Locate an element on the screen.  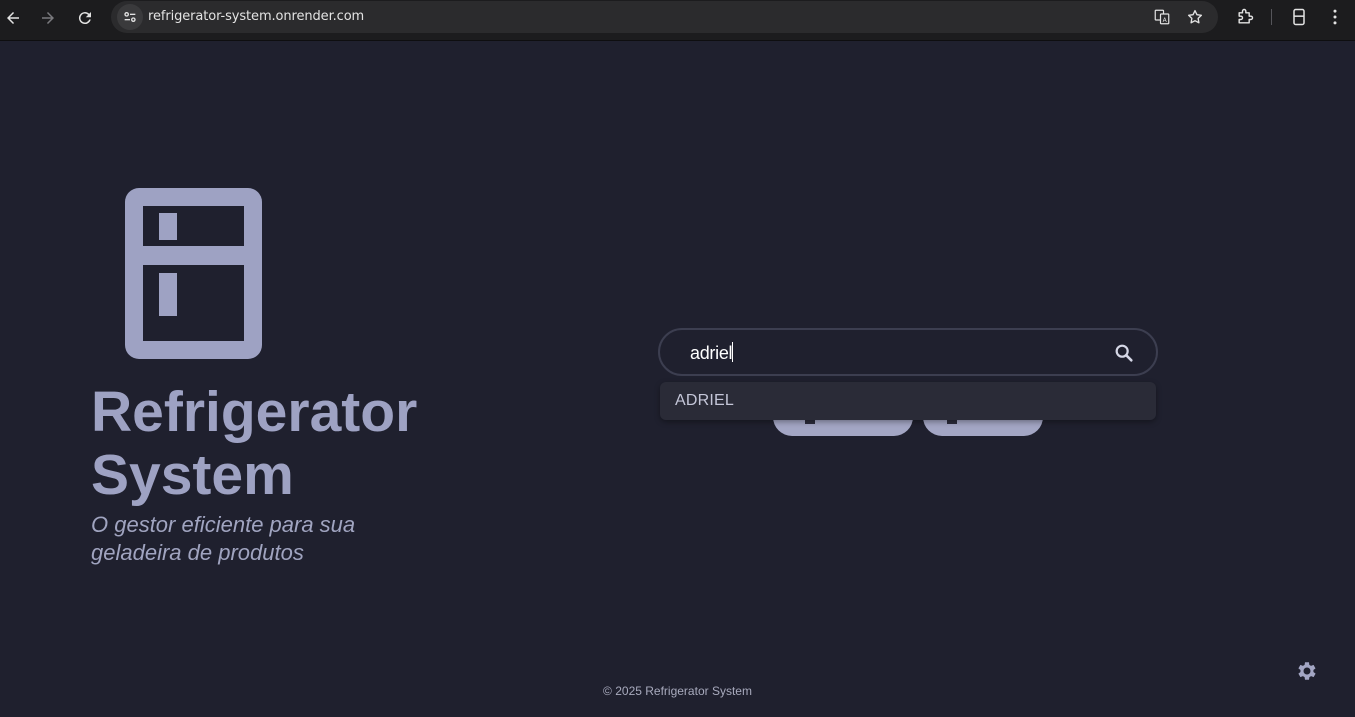
browser-toolbar: refrigerator-system.onrender.com A is located at coordinates (677, 20).